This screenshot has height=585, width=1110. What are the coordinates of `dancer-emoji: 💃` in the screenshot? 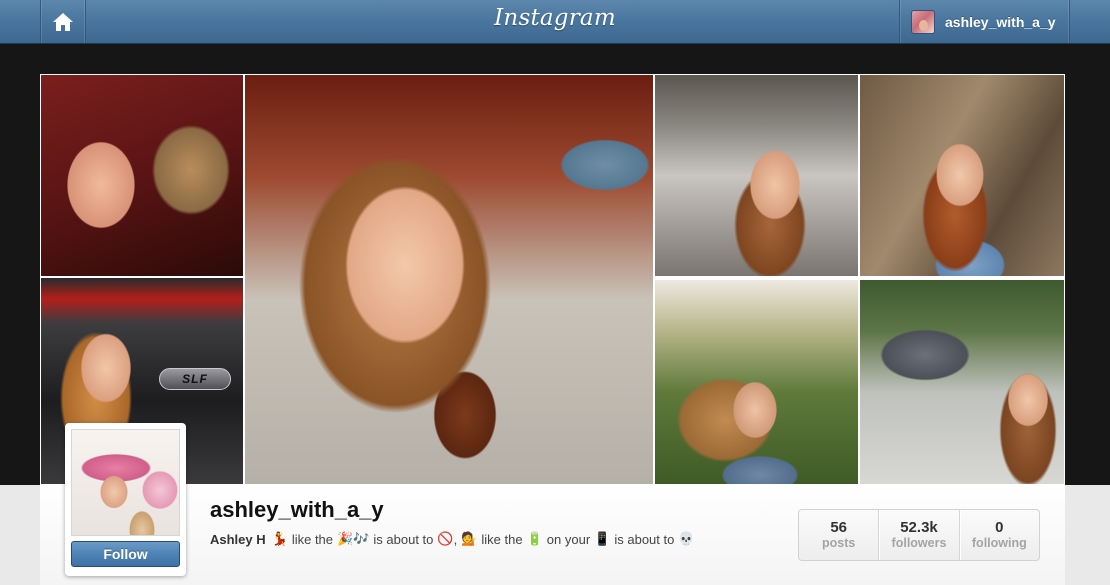 It's located at (279, 539).